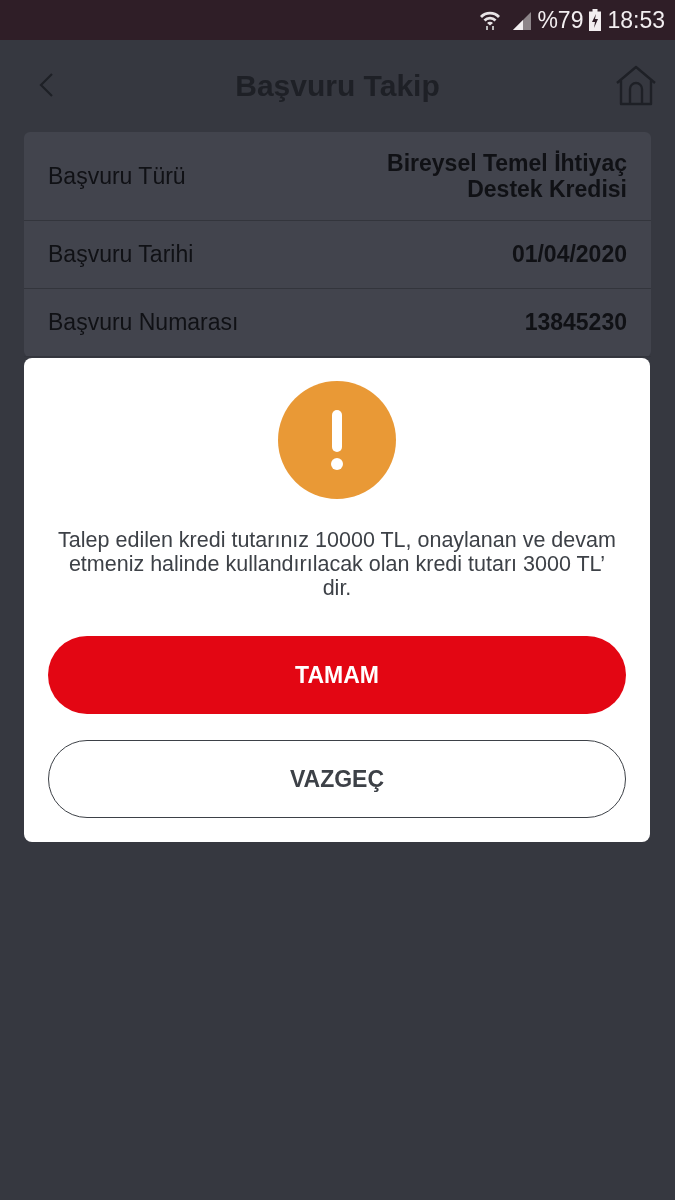 The height and width of the screenshot is (1200, 675). Describe the element at coordinates (575, 322) in the screenshot. I see `detail-value: 13845230` at that location.